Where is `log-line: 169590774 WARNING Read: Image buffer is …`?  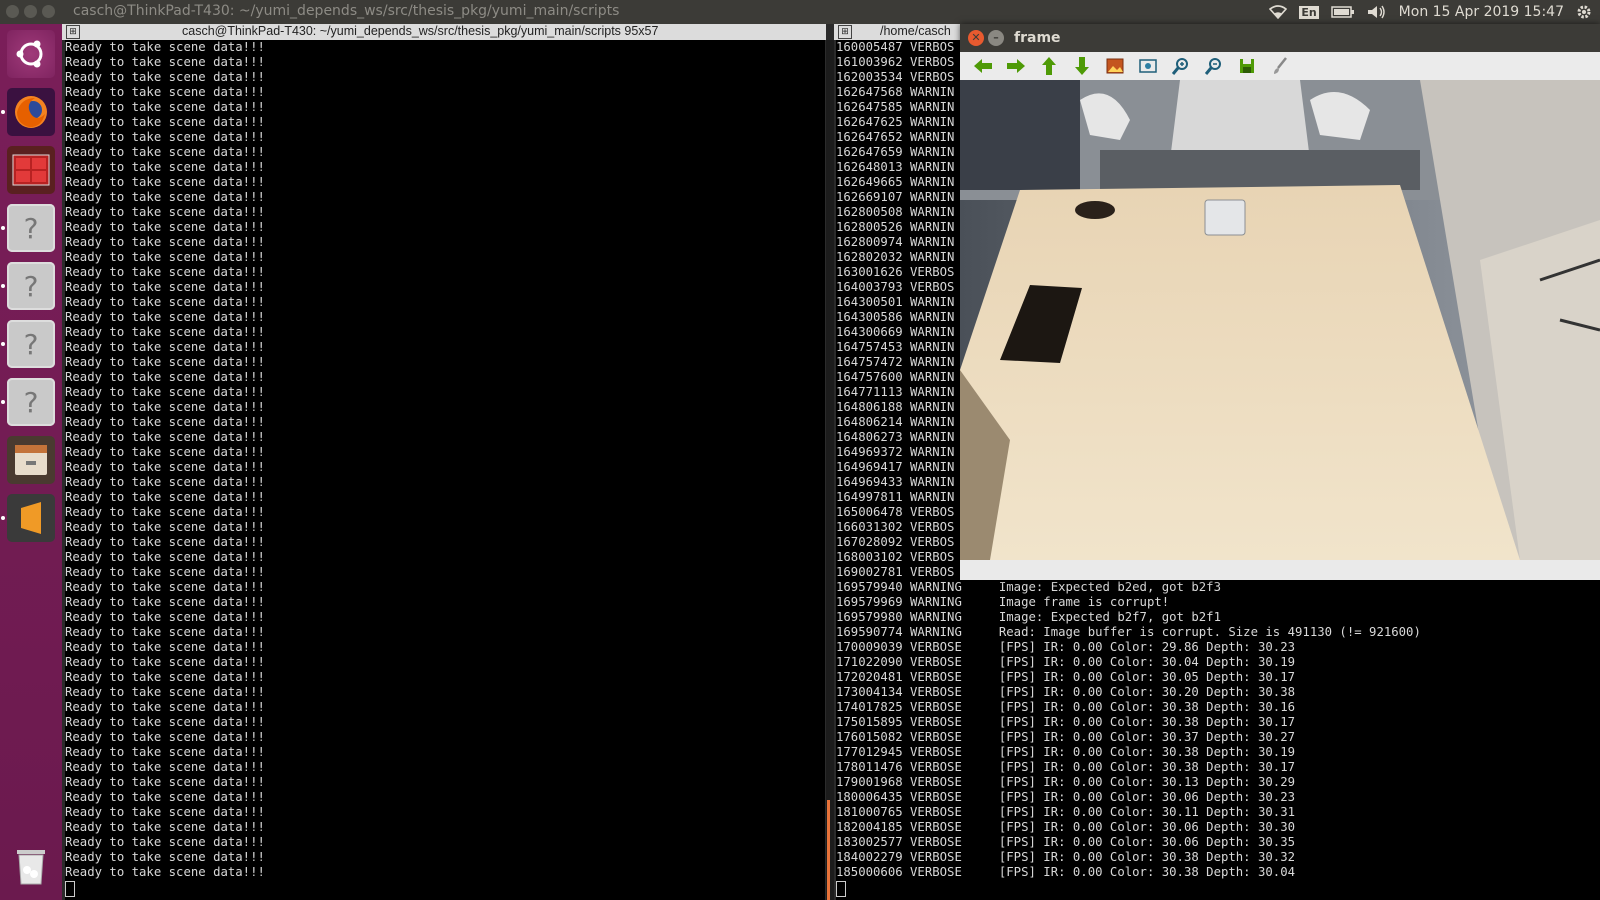 log-line: 169590774 WARNING Read: Image buffer is … is located at coordinates (1128, 632).